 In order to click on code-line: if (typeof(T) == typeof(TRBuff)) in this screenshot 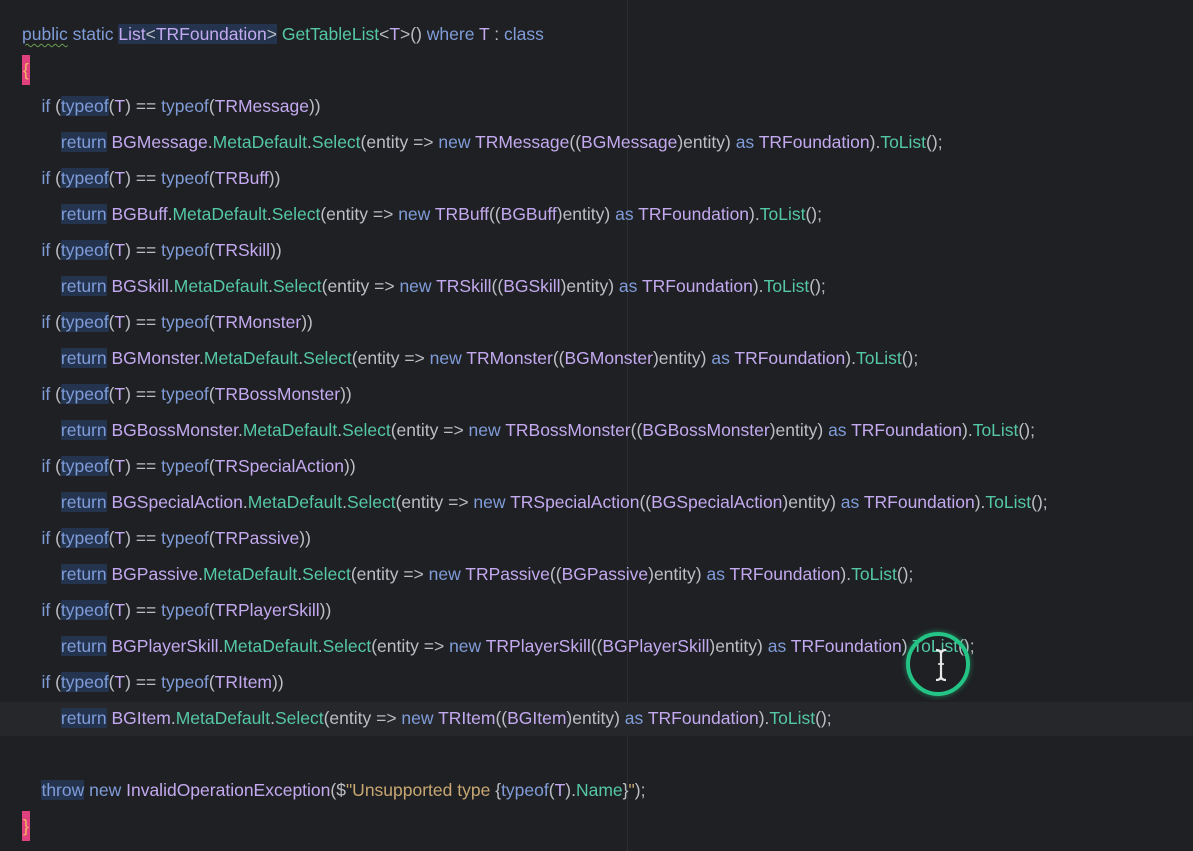, I will do `click(151, 178)`.